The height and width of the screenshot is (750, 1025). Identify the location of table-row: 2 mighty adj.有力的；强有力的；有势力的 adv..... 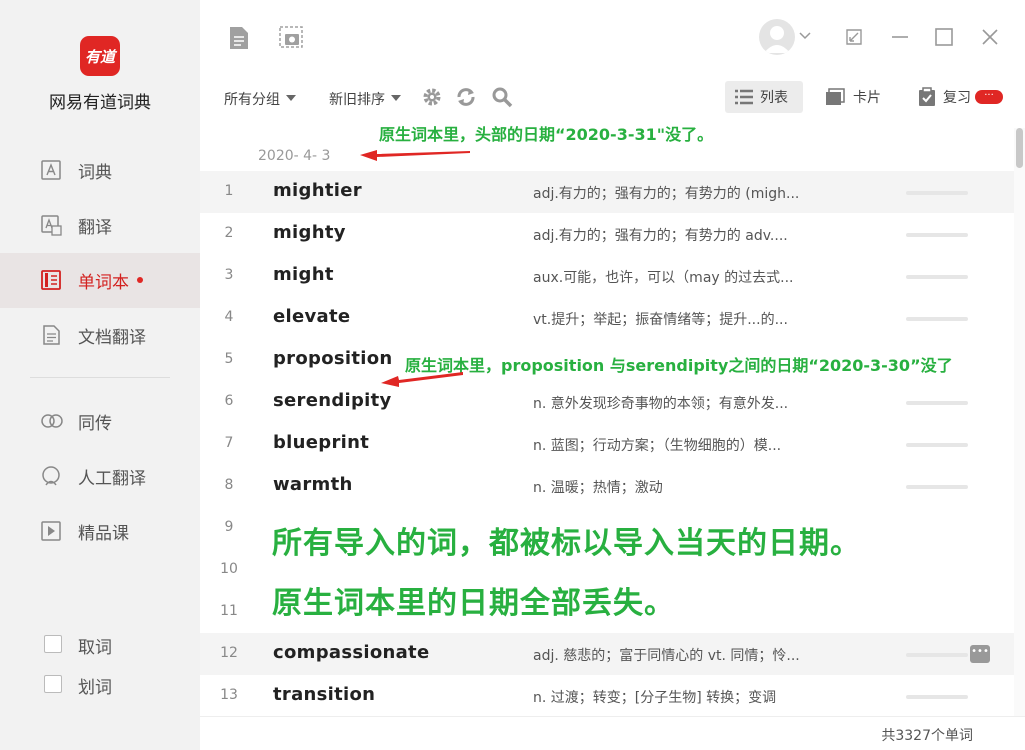
(607, 234).